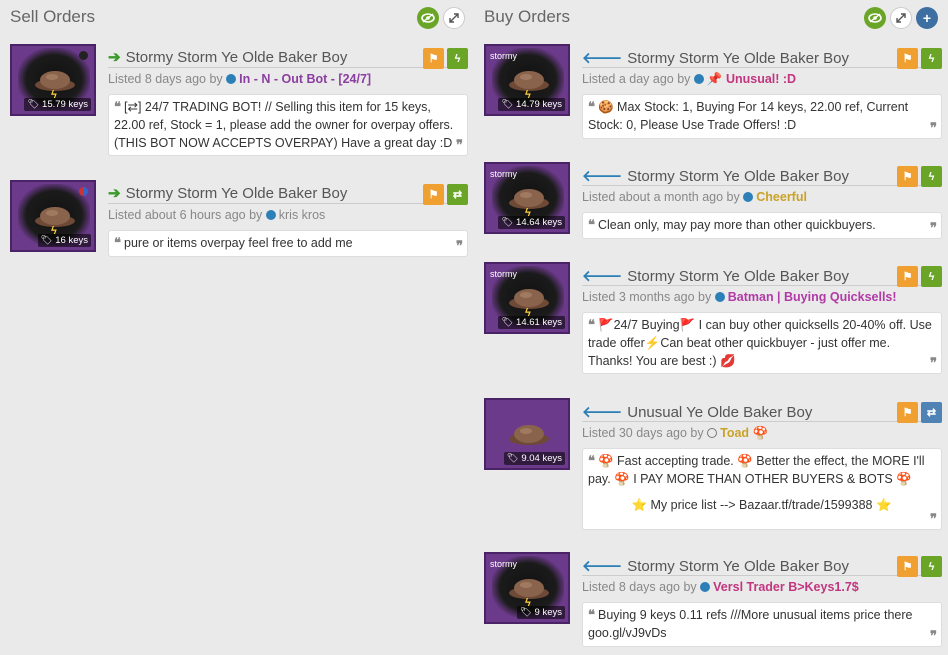 The image size is (948, 655). I want to click on user-link: Toad 🍄, so click(744, 433).